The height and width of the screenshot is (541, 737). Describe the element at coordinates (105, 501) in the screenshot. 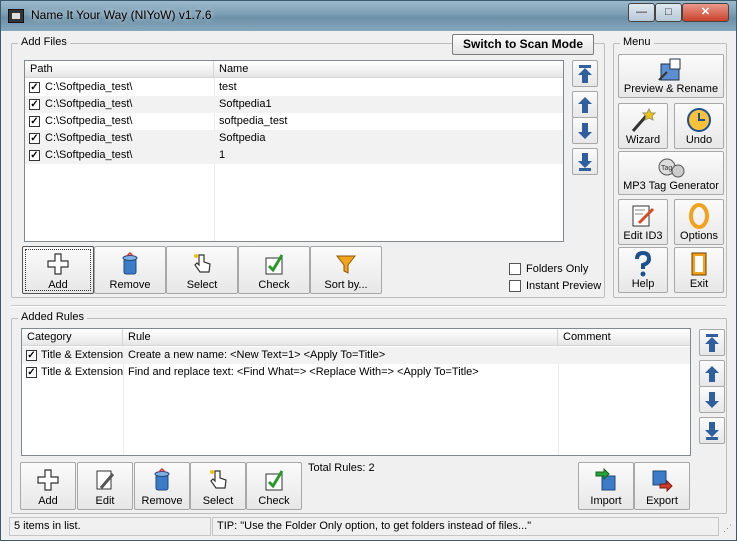

I see `edit-rule-label: Edit` at that location.